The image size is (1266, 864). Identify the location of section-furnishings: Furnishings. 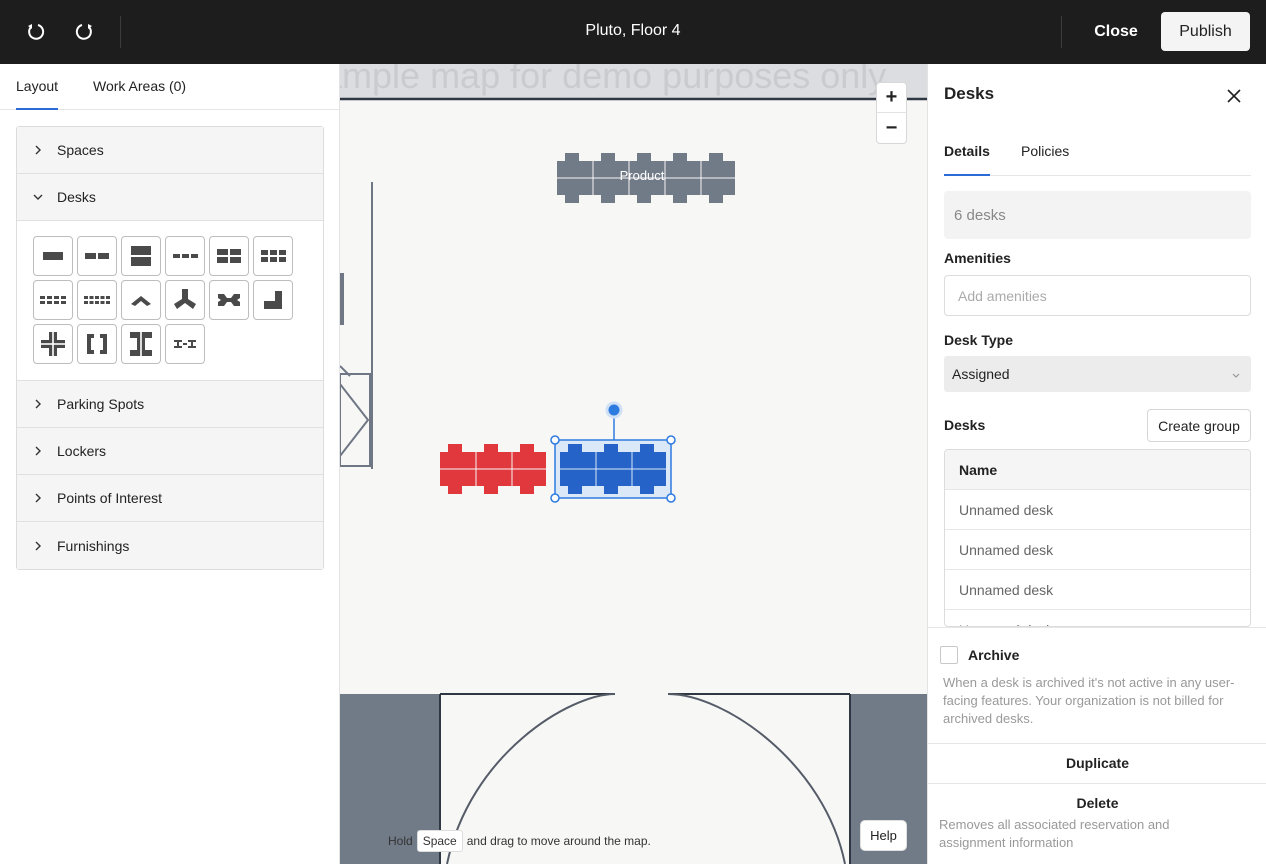
(170, 545).